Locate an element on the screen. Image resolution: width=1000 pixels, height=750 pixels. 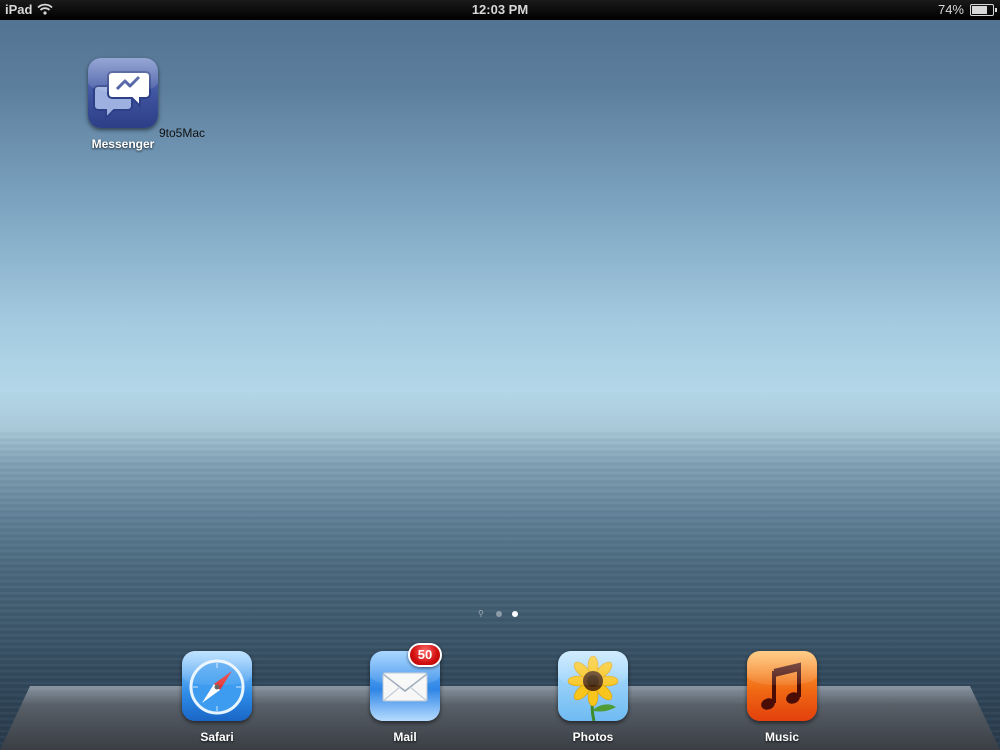
status-time: 12:03 PM is located at coordinates (500, 9).